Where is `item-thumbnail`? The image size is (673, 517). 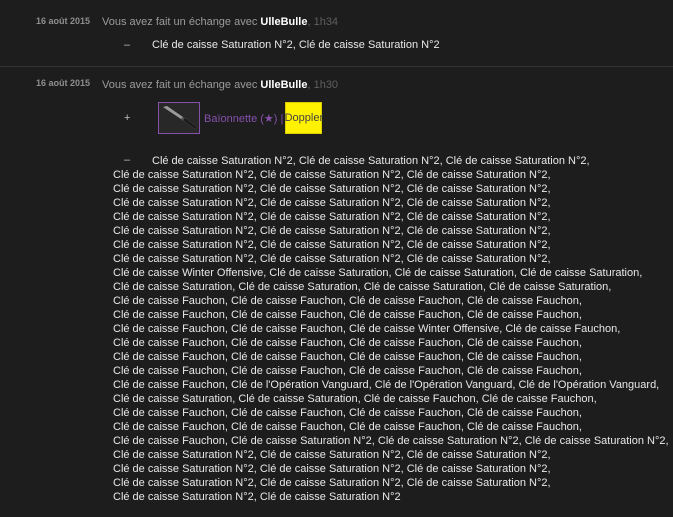
item-thumbnail is located at coordinates (179, 118).